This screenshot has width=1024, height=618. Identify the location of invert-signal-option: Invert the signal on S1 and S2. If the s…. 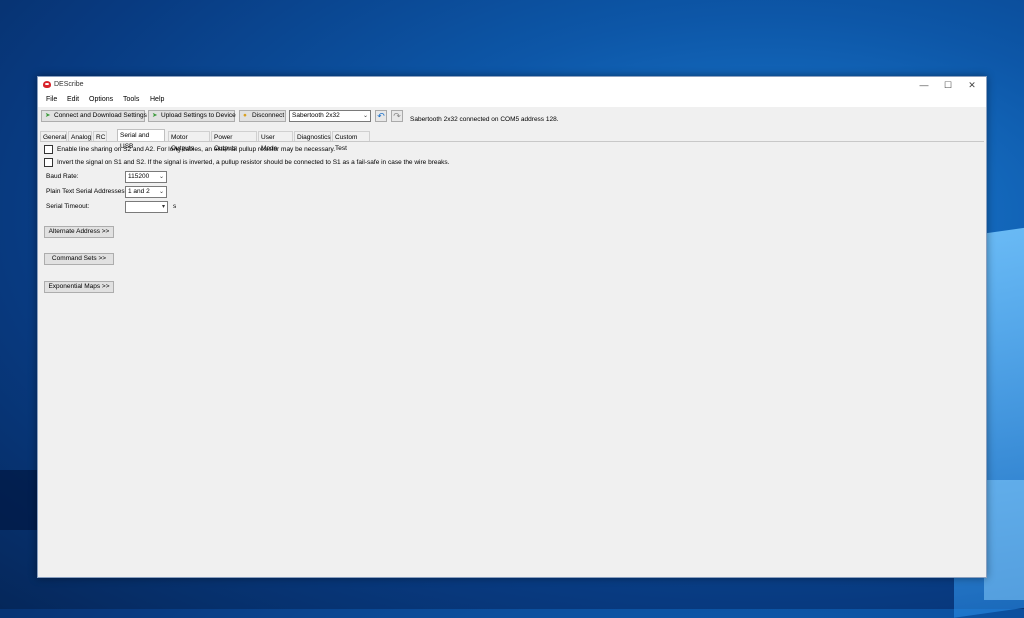
(246, 162).